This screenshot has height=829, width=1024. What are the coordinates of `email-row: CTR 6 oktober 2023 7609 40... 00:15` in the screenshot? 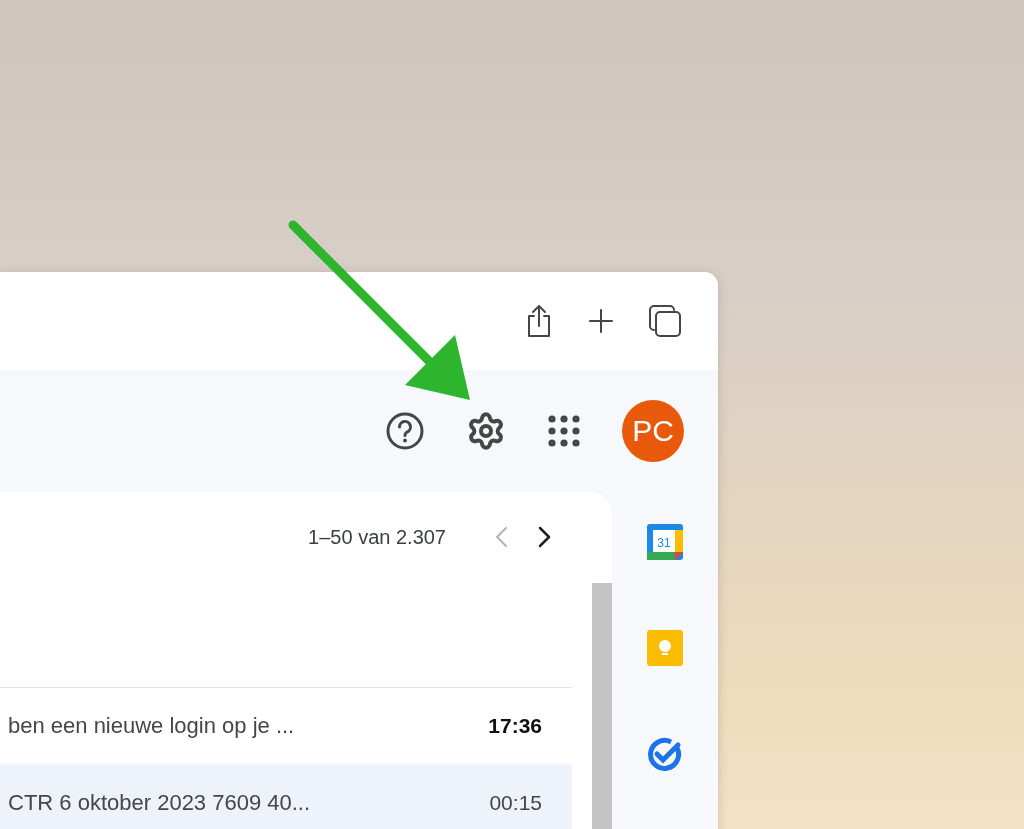 It's located at (286, 797).